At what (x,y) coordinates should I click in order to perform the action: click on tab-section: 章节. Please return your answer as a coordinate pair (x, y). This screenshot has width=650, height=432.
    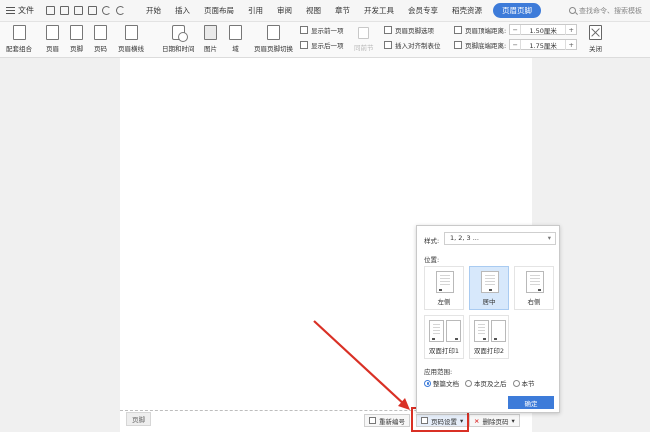
    Looking at the image, I should click on (342, 11).